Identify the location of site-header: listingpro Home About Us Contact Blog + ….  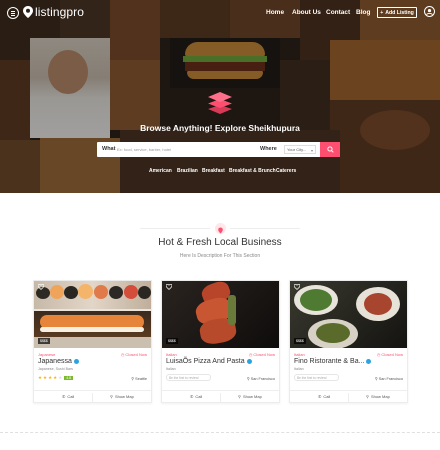
(220, 13).